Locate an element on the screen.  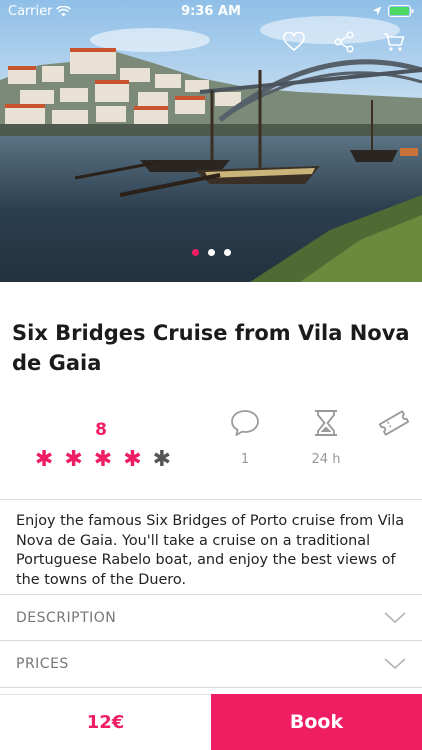
price-label: 12€ is located at coordinates (105, 722).